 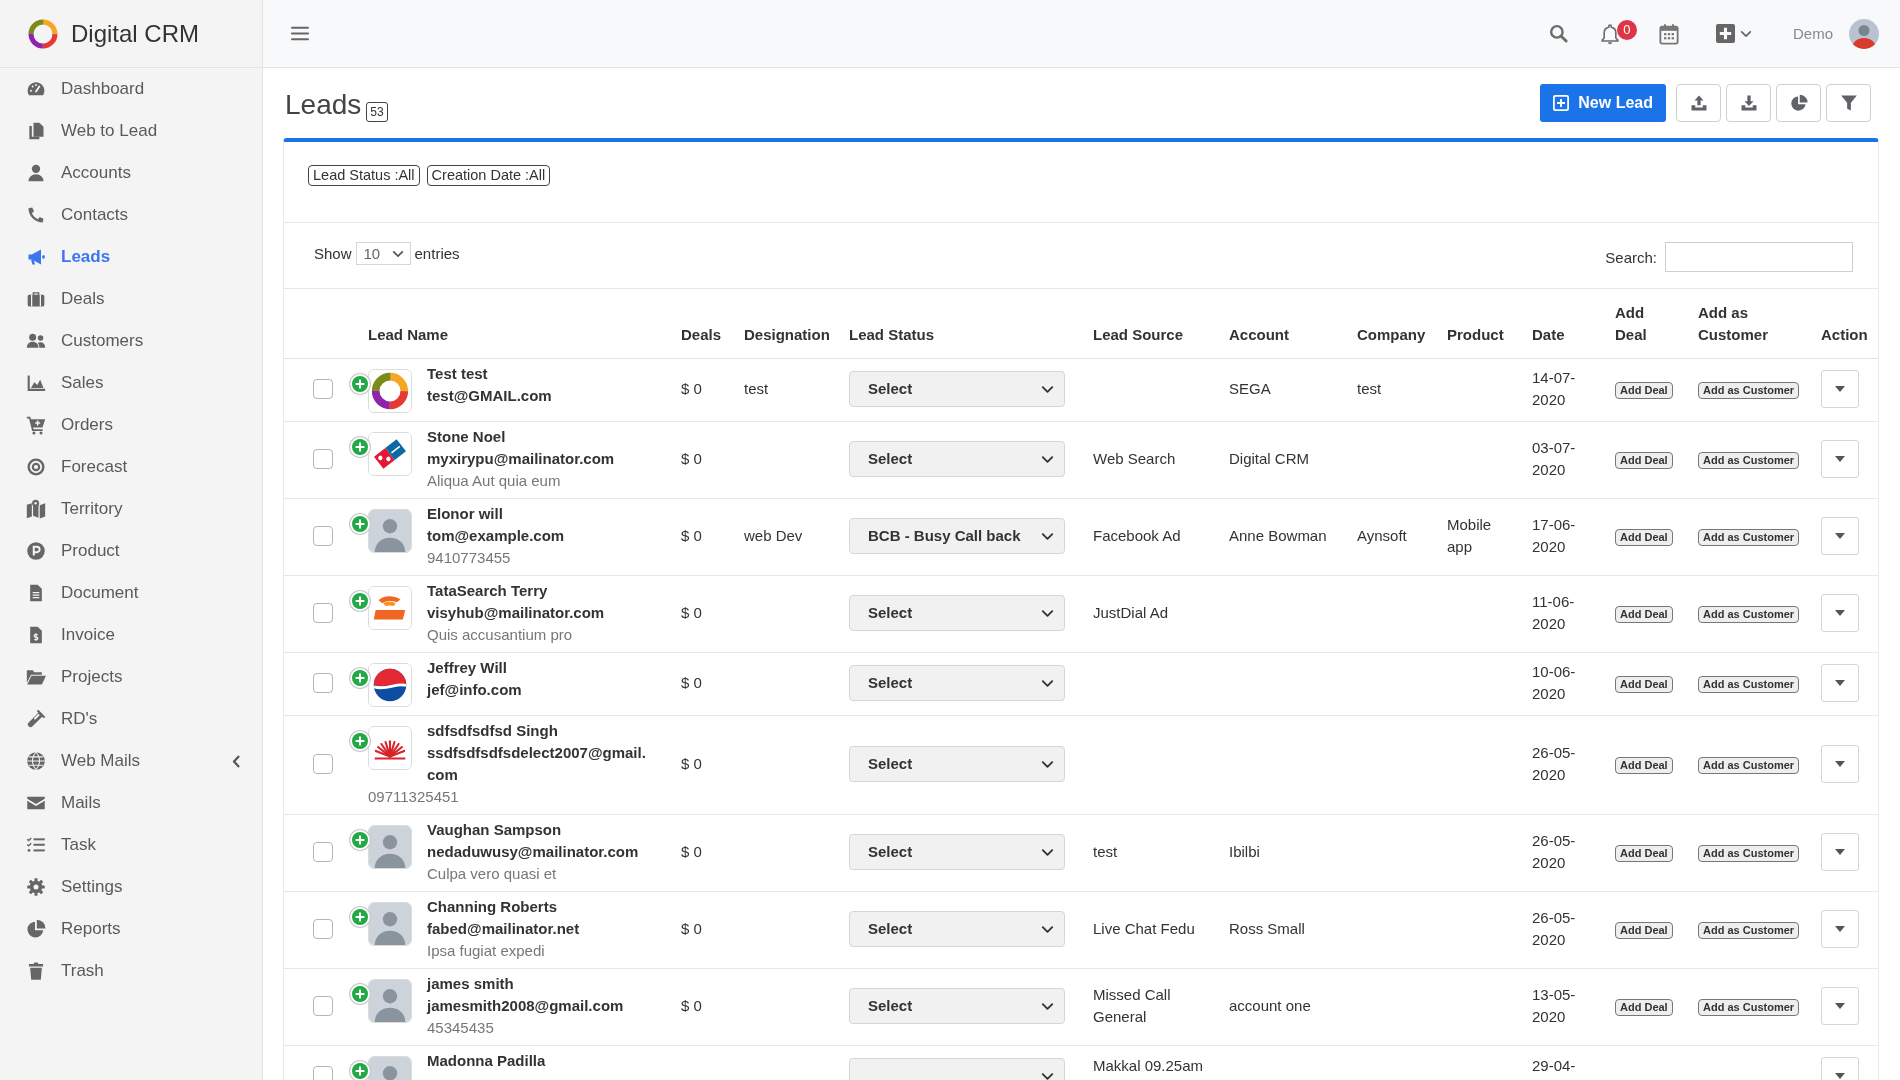 What do you see at coordinates (300, 33) in the screenshot?
I see `menu-icon` at bounding box center [300, 33].